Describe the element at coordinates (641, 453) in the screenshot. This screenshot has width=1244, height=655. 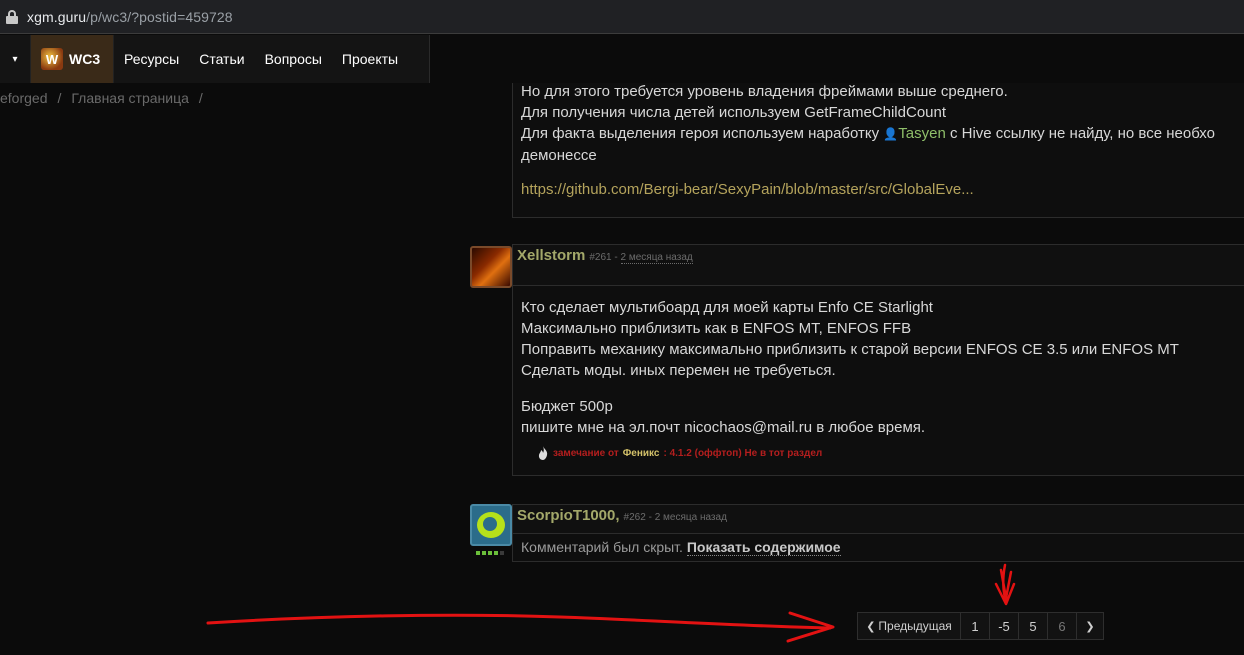
I see `remark-moderator-name: Феникс` at that location.